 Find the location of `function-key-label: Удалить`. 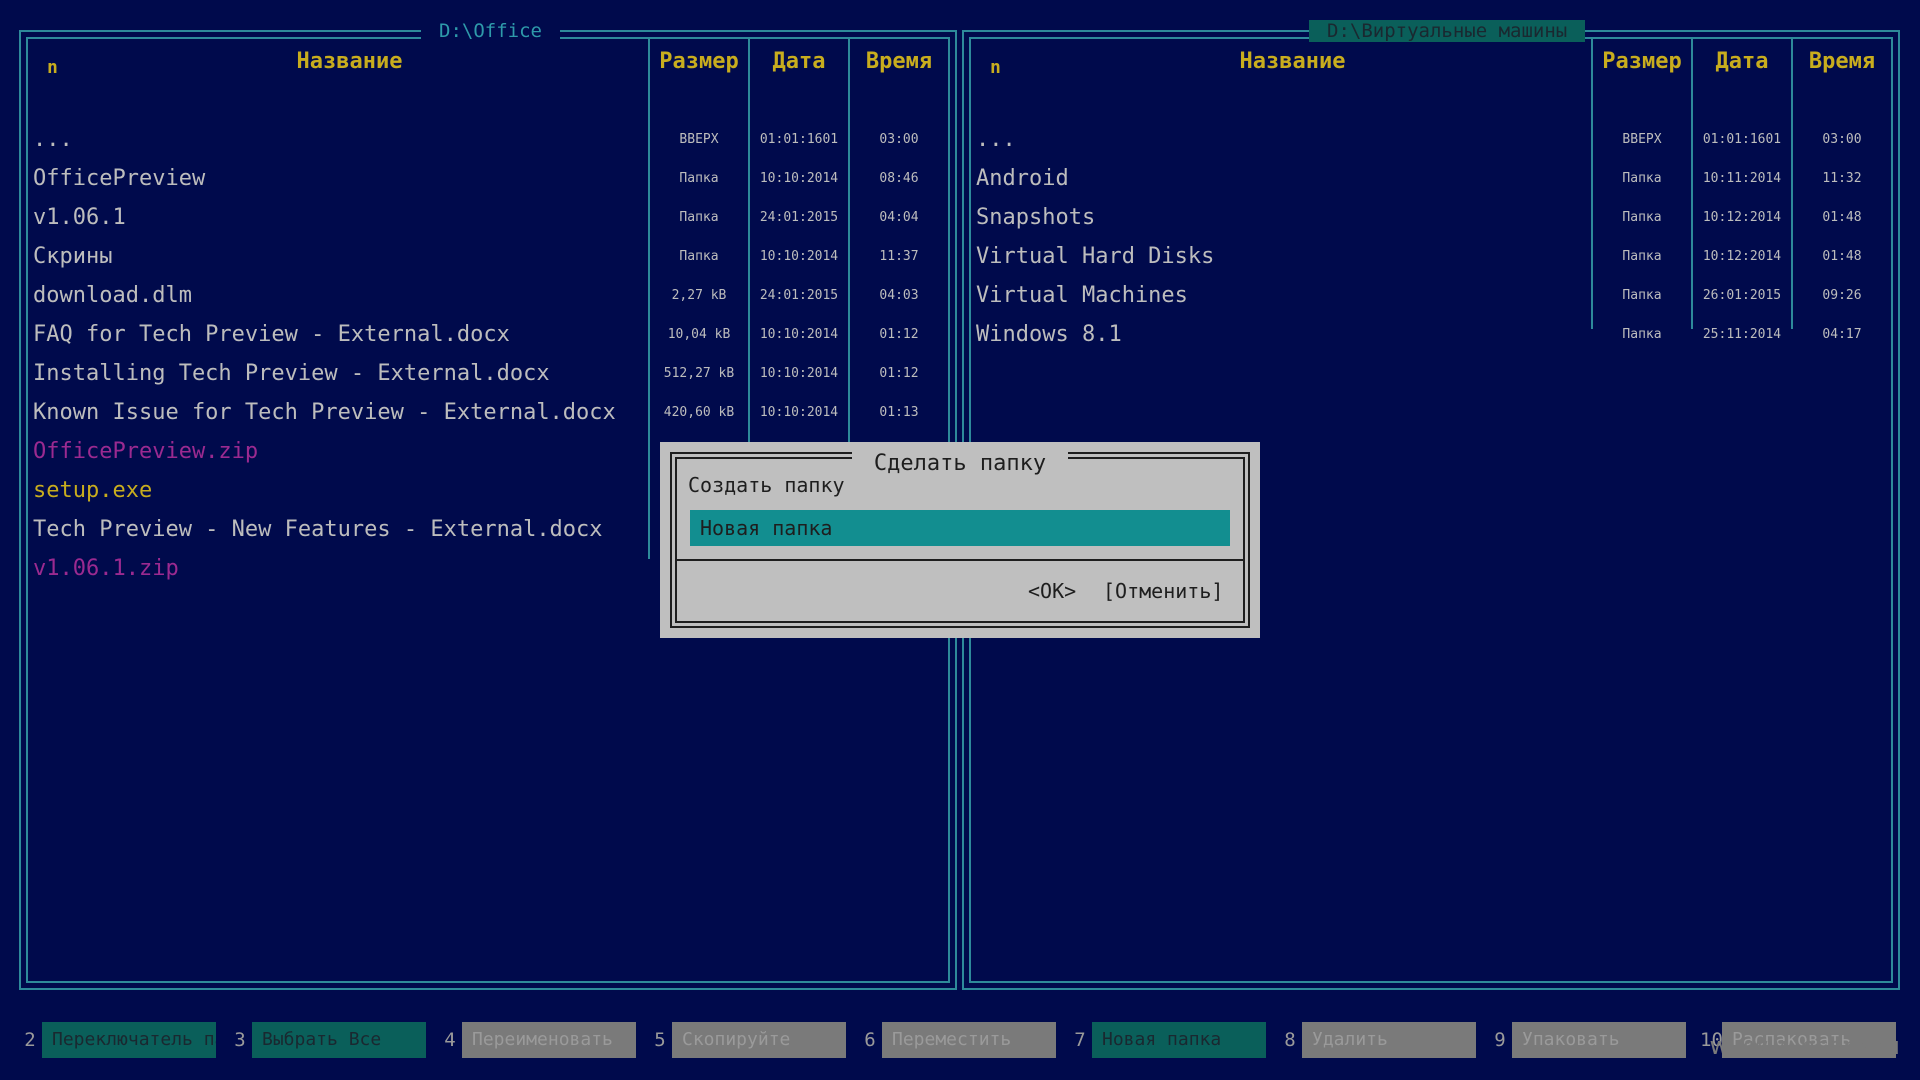

function-key-label: Удалить is located at coordinates (1389, 1040).